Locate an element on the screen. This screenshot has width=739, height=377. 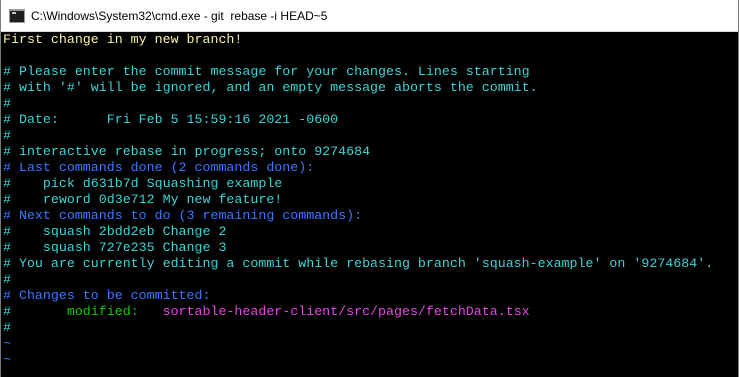
terminal-text: First change in my new branch! is located at coordinates (123, 39).